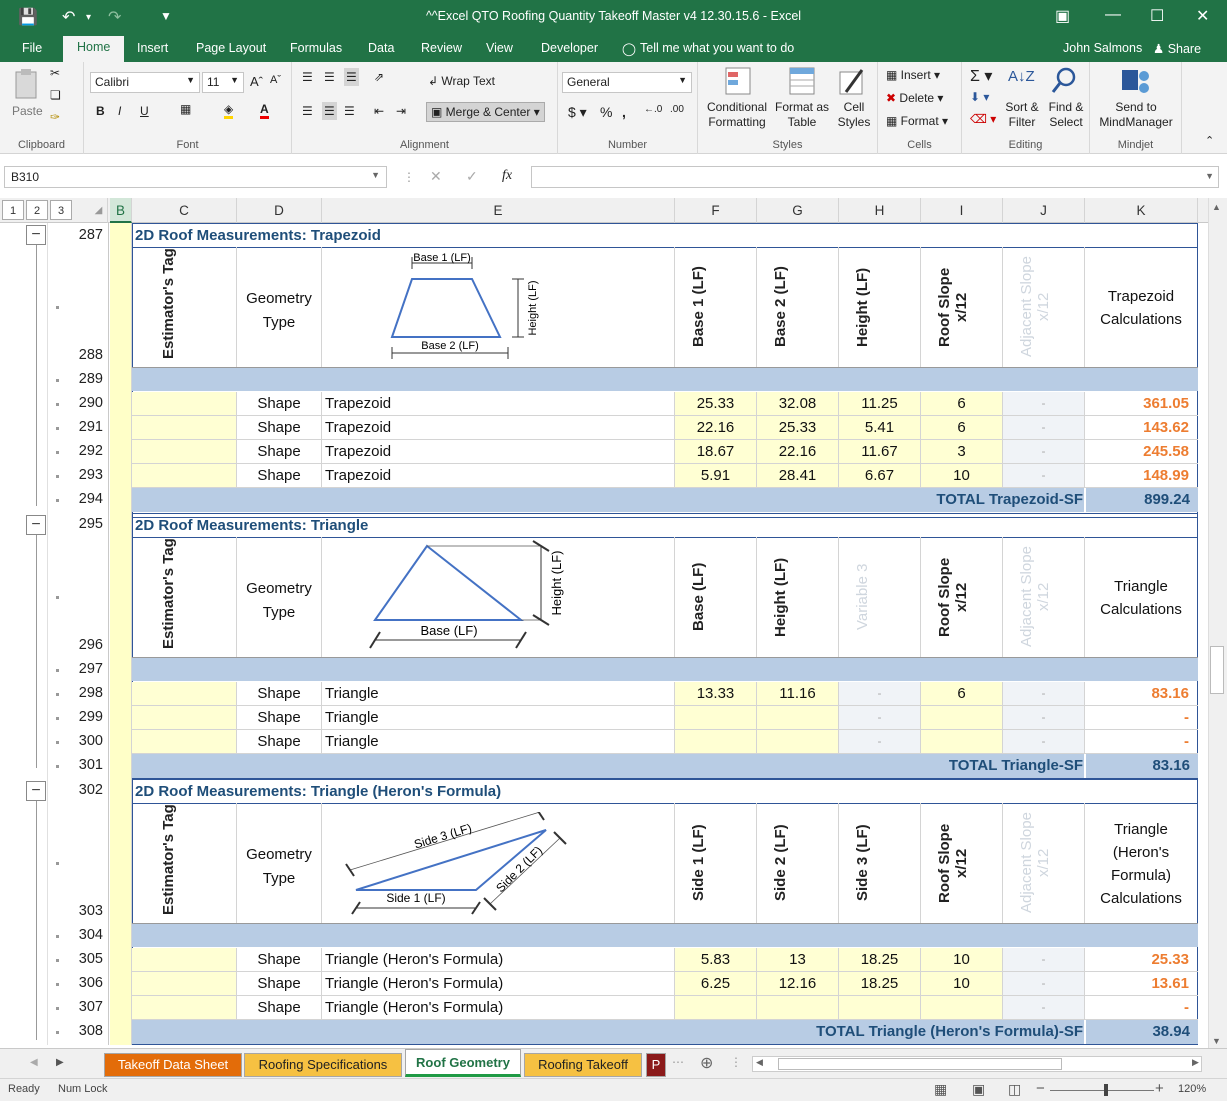  What do you see at coordinates (78, 451) in the screenshot?
I see `row-header: 292` at bounding box center [78, 451].